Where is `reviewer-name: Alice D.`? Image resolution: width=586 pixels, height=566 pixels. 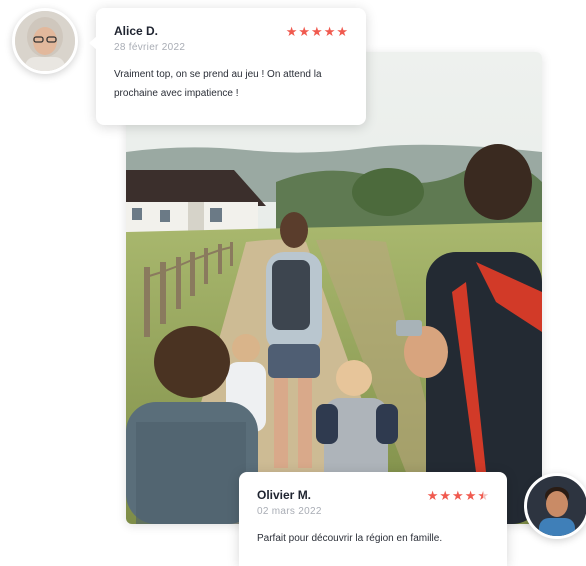 reviewer-name: Alice D. is located at coordinates (136, 31).